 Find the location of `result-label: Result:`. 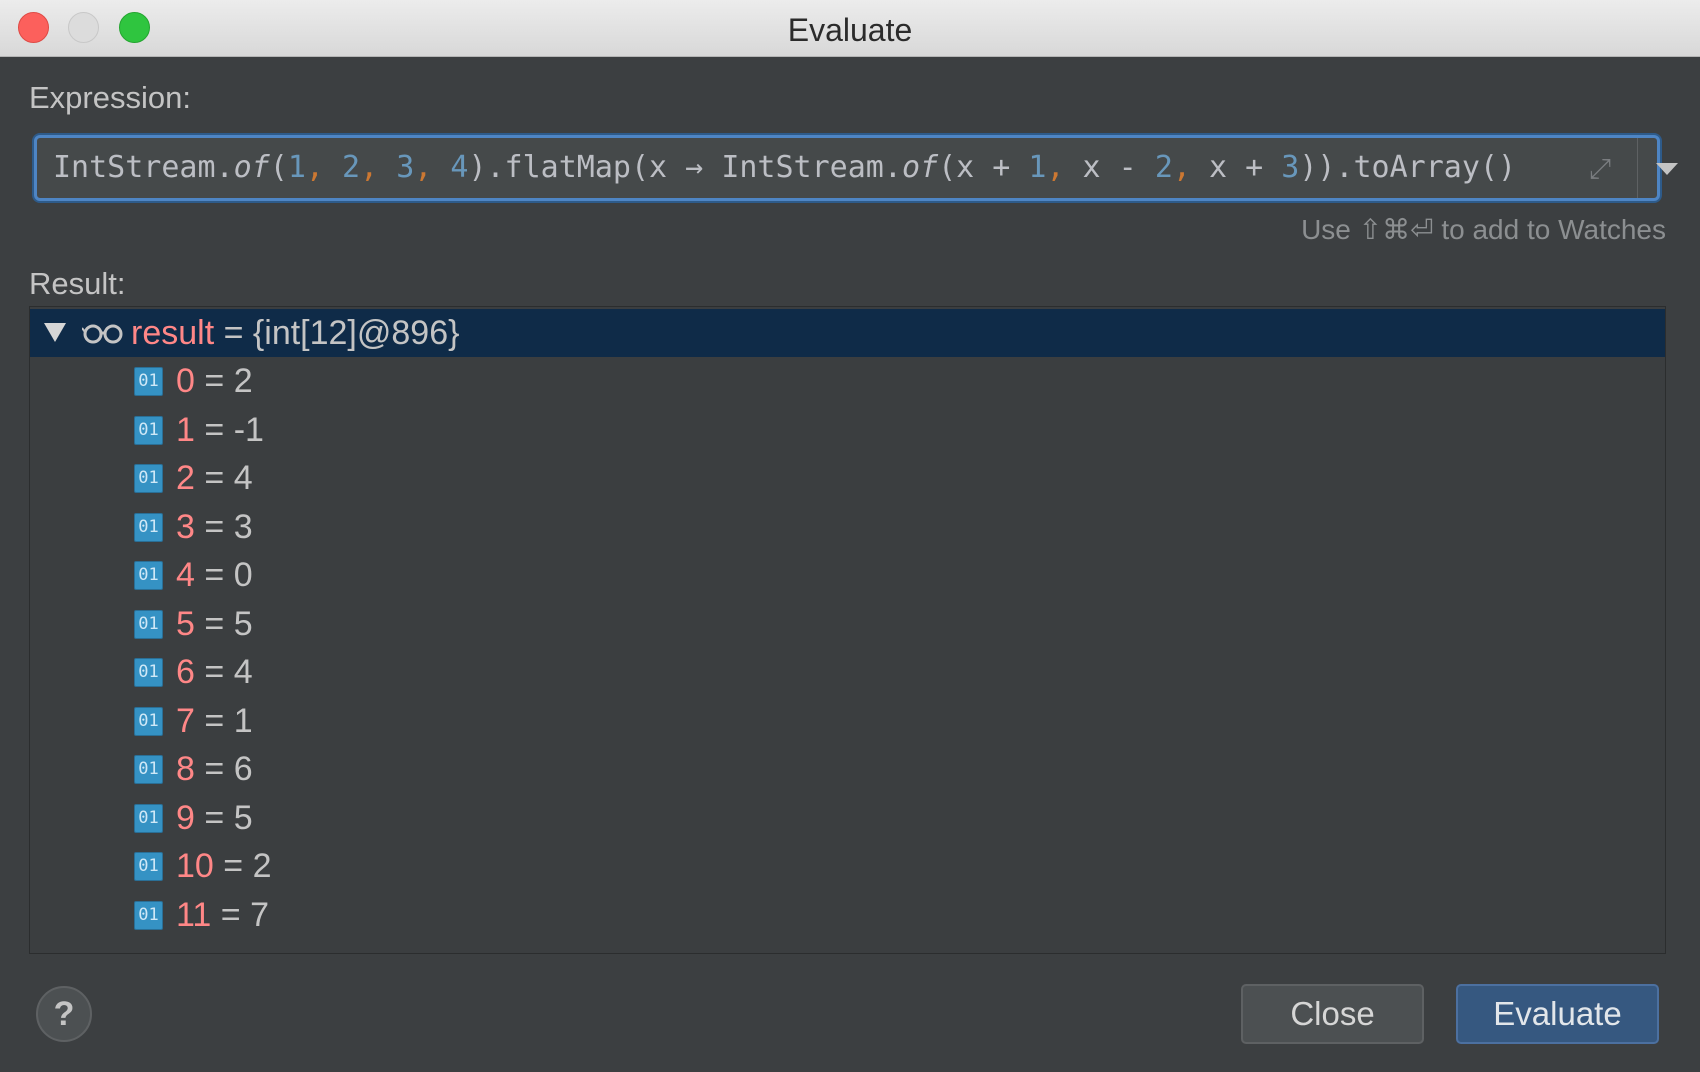

result-label: Result: is located at coordinates (77, 283).